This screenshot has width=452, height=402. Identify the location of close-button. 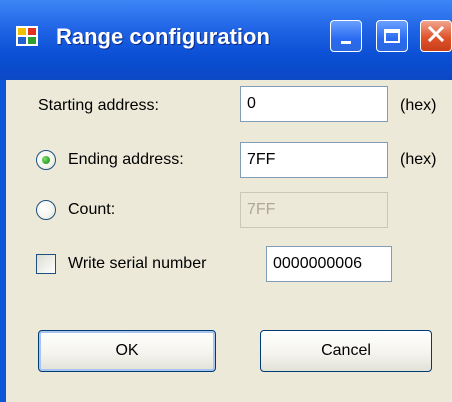
(436, 36).